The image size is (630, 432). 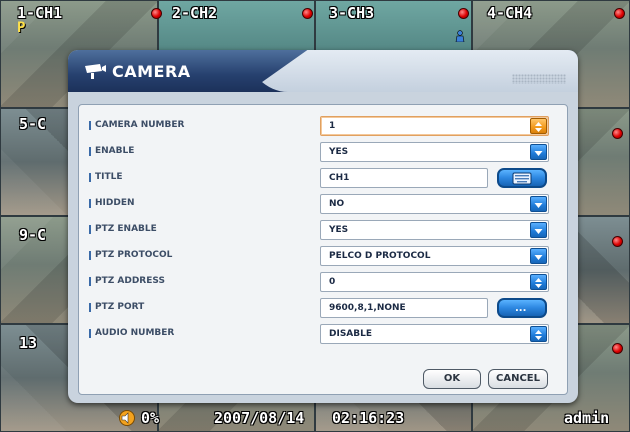 I want to click on camera-number-spinner: 1, so click(x=434, y=126).